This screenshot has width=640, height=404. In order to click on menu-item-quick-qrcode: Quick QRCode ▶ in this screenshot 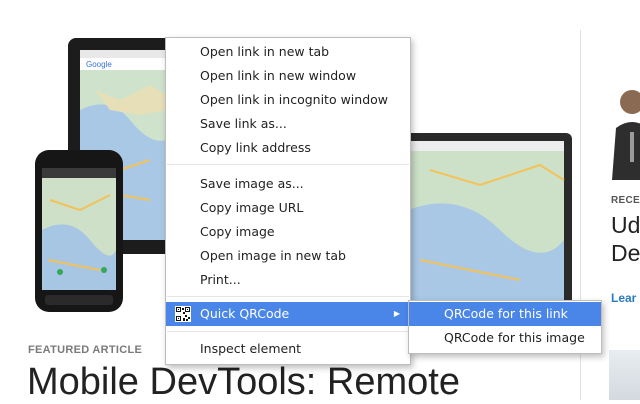, I will do `click(288, 314)`.